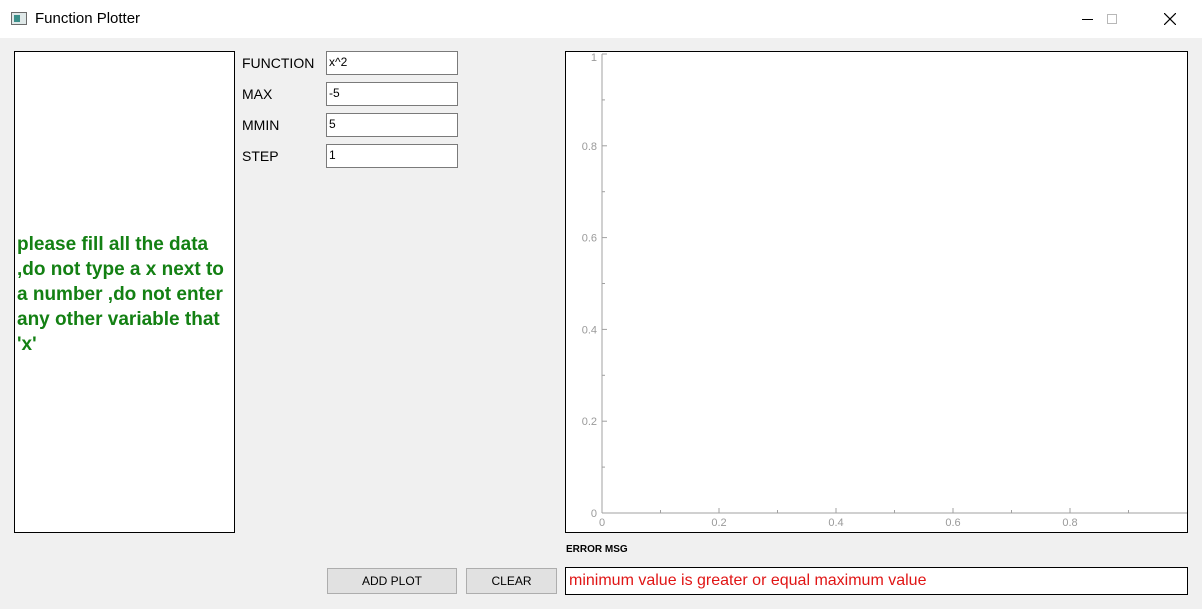 The height and width of the screenshot is (609, 1202). I want to click on min-label: MMIN, so click(261, 125).